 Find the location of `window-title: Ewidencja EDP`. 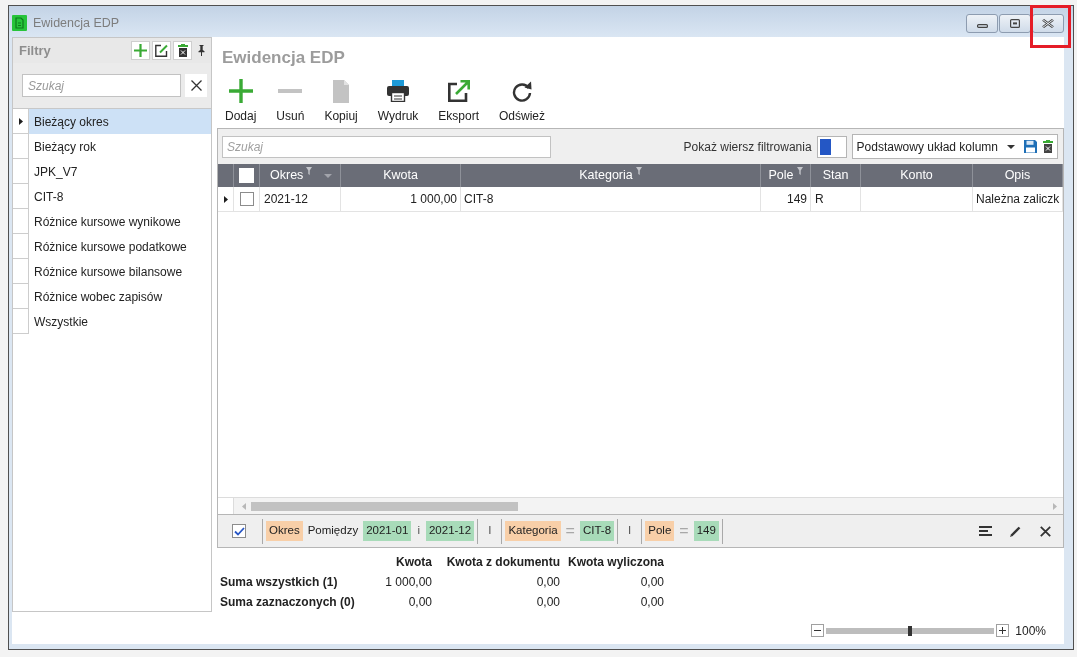

window-title: Ewidencja EDP is located at coordinates (76, 23).